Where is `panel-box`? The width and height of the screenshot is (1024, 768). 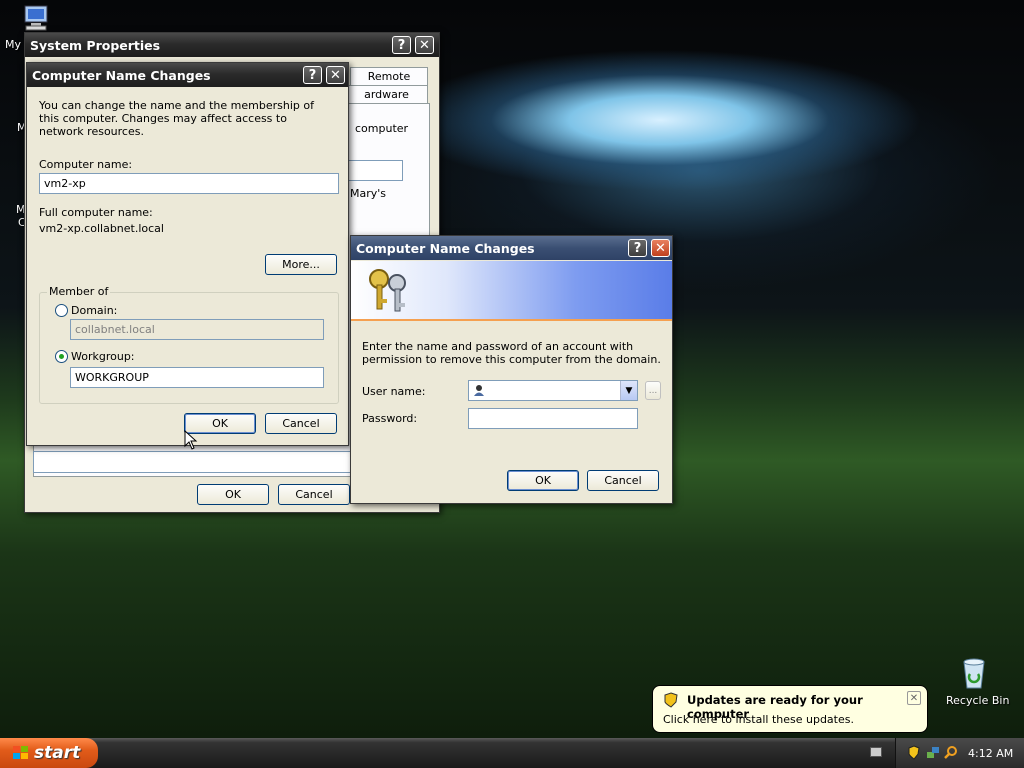
panel-box is located at coordinates (192, 462).